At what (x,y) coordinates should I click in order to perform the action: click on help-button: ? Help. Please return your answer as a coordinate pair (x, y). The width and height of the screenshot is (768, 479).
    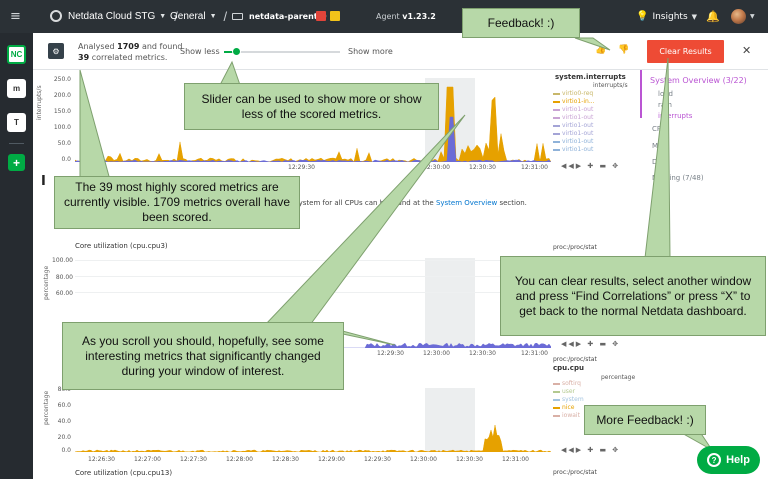
    Looking at the image, I should click on (728, 460).